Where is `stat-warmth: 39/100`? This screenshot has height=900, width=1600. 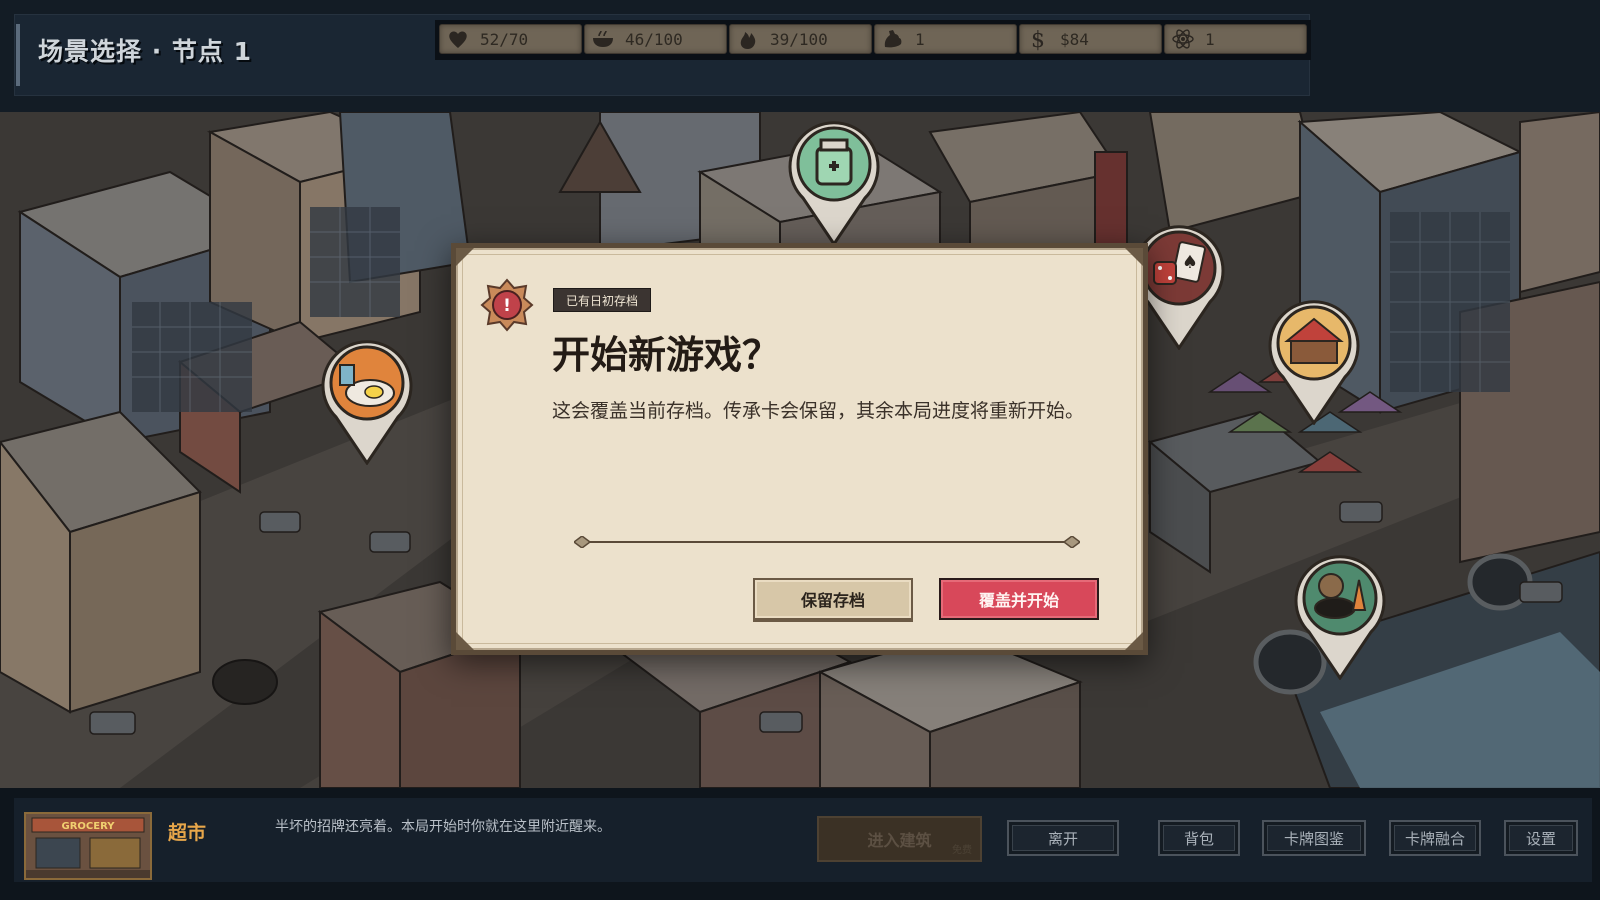 stat-warmth: 39/100 is located at coordinates (800, 39).